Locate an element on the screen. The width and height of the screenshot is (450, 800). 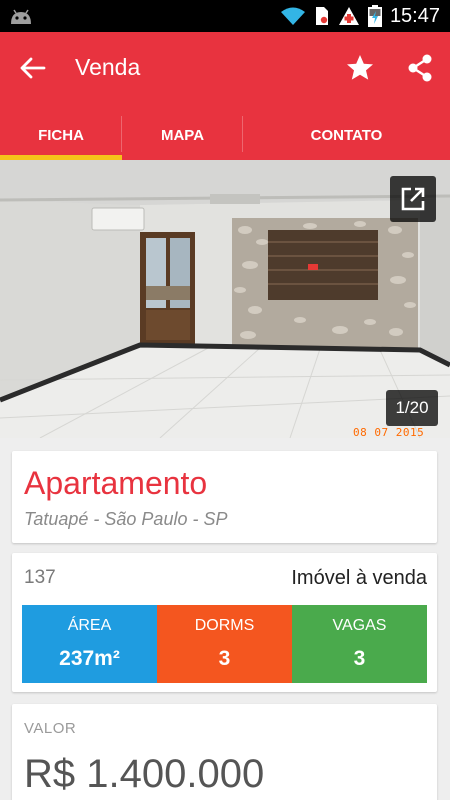
price-card: VALOR R$ 1.400.000 is located at coordinates (224, 752).